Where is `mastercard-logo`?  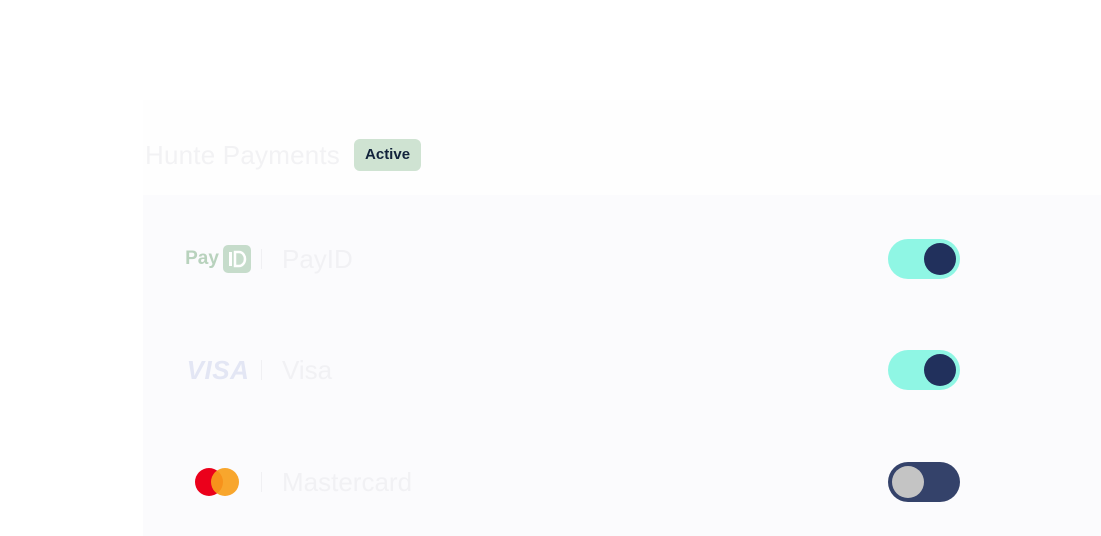 mastercard-logo is located at coordinates (218, 482).